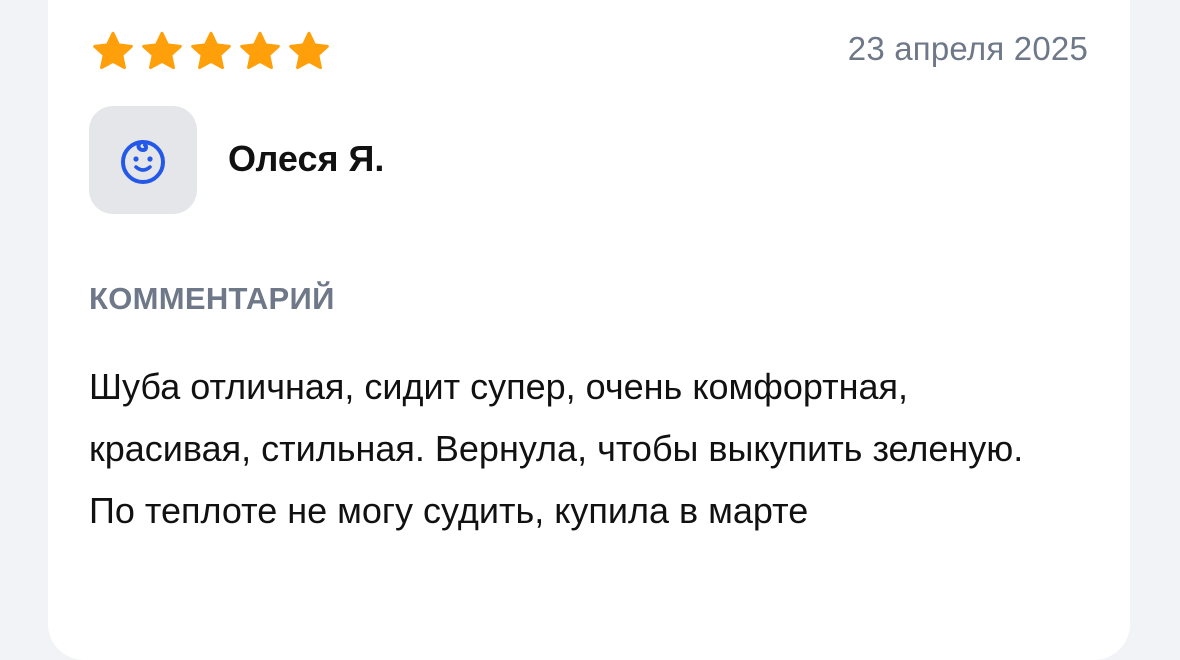 The image size is (1180, 660). I want to click on rating-stars, so click(211, 51).